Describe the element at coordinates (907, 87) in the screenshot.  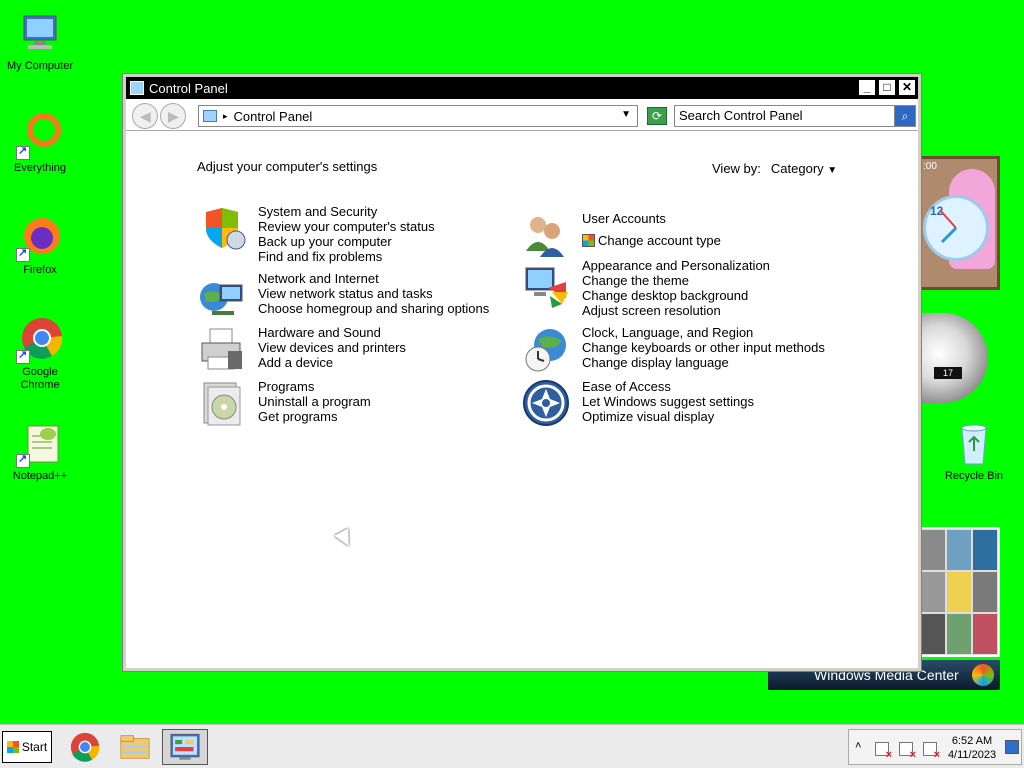
I see `close-button: ✕` at that location.